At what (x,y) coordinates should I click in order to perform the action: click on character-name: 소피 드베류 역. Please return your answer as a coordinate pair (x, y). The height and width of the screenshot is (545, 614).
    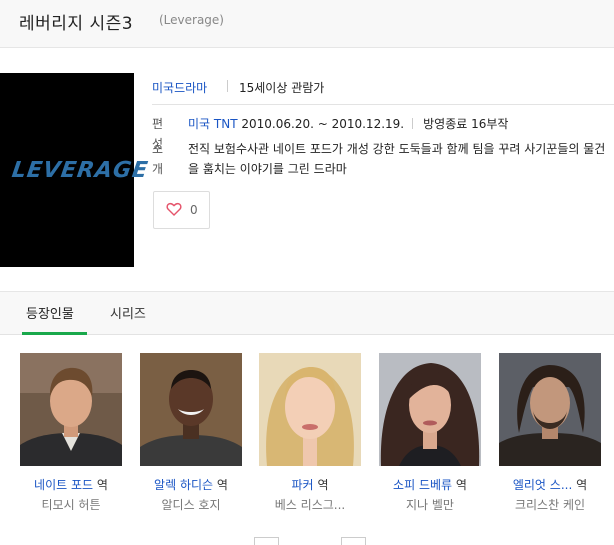
    Looking at the image, I should click on (430, 484).